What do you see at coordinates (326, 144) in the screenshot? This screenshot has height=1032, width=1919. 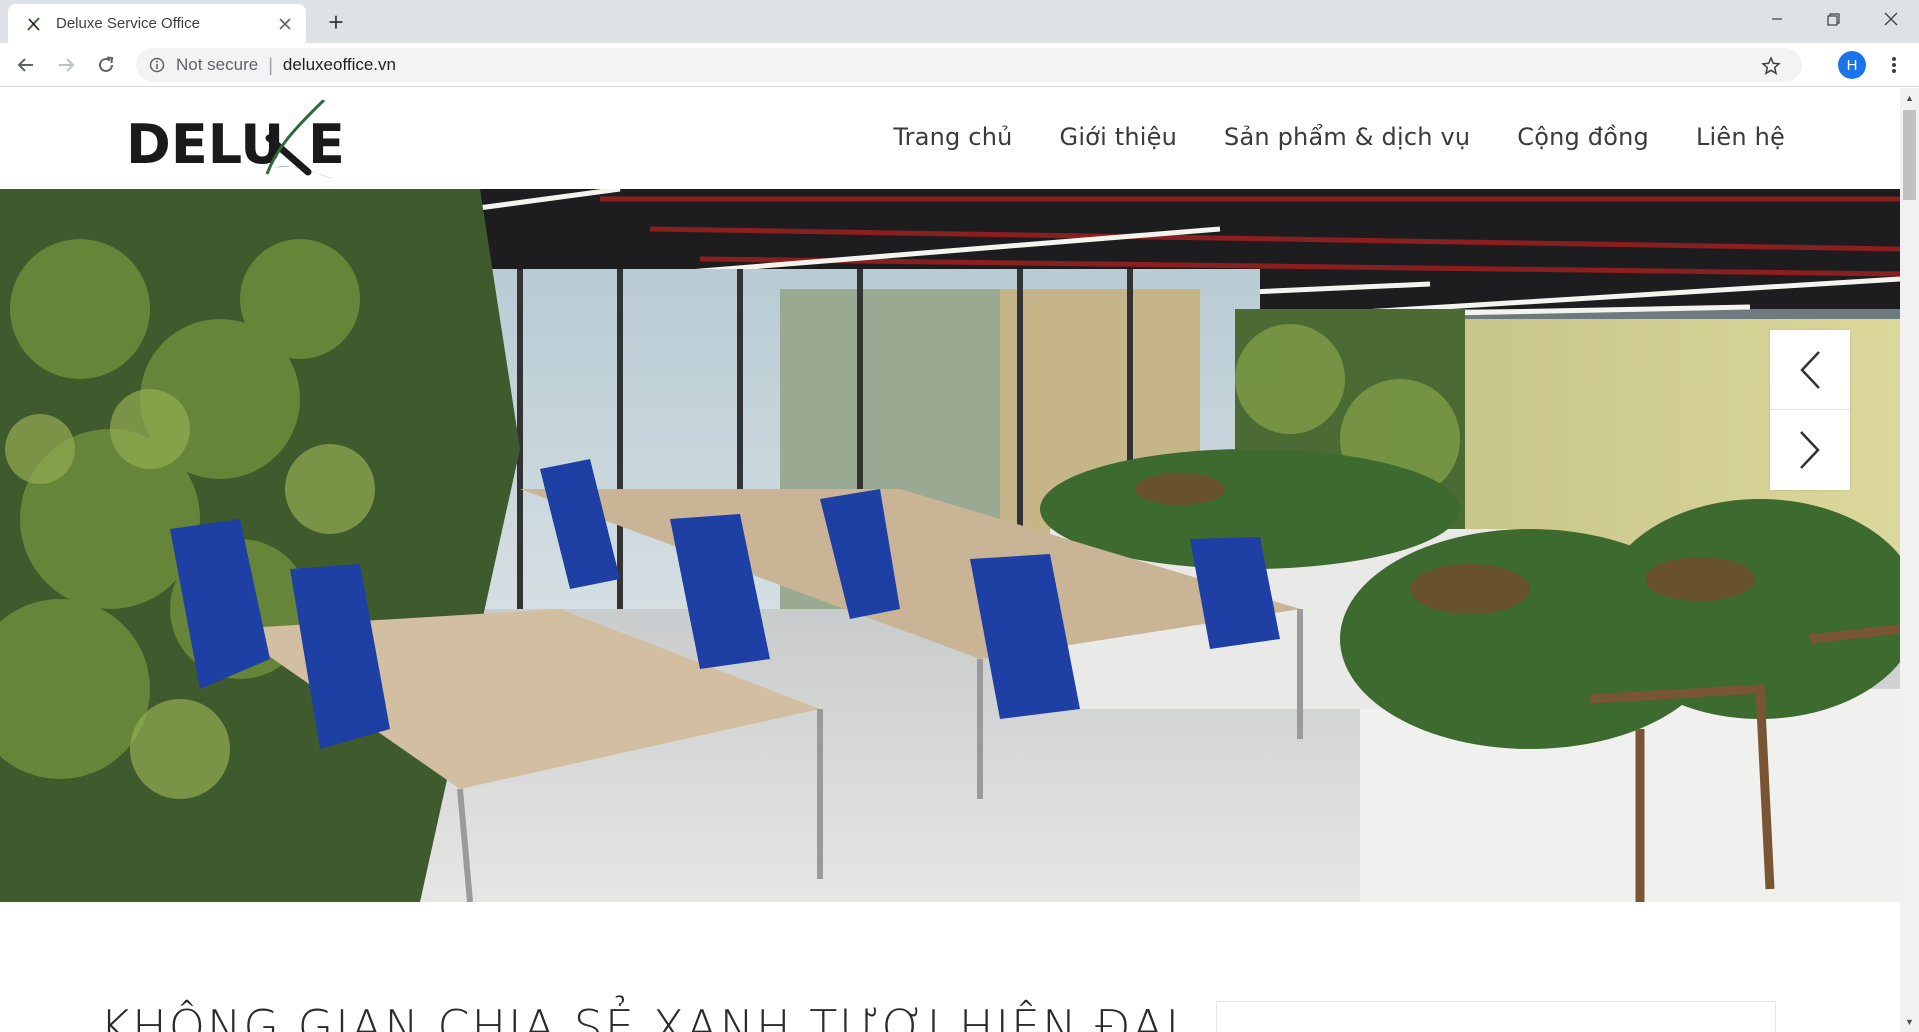 I see `svg-text: E` at bounding box center [326, 144].